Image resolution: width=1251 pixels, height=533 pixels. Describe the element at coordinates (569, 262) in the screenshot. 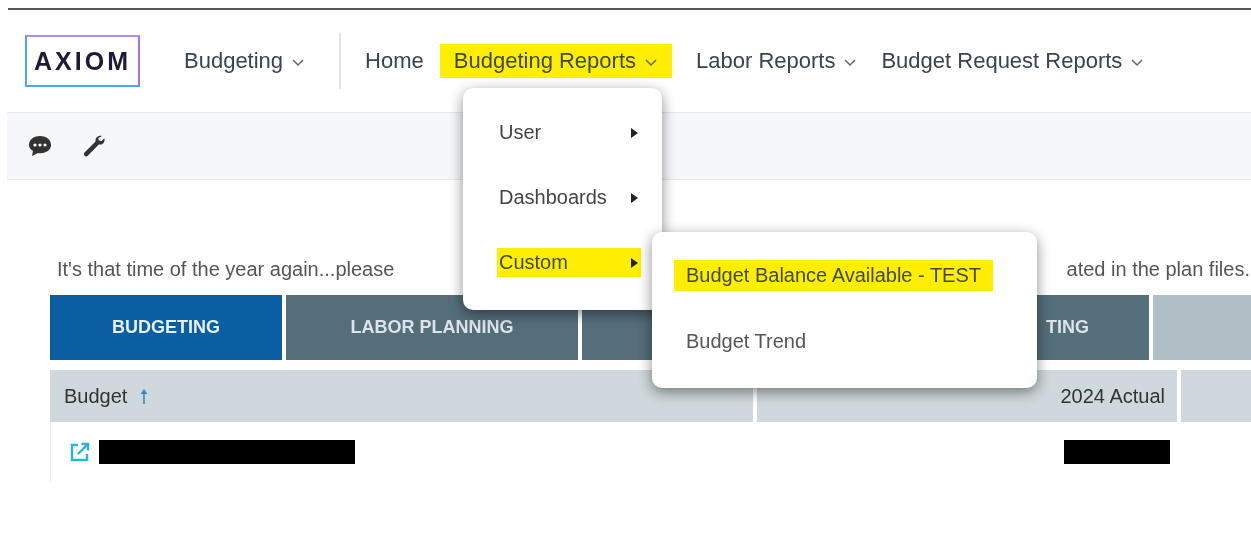

I see `menu-item: Custom` at that location.